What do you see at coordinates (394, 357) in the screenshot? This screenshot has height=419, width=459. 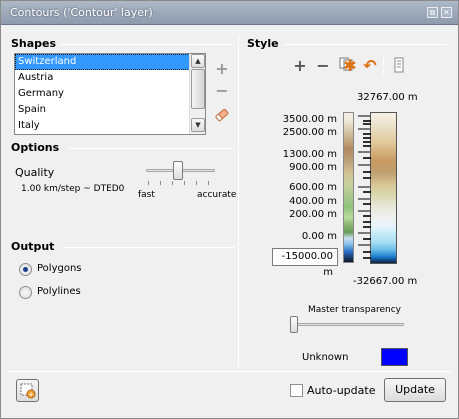 I see `unknown-color-swatch` at bounding box center [394, 357].